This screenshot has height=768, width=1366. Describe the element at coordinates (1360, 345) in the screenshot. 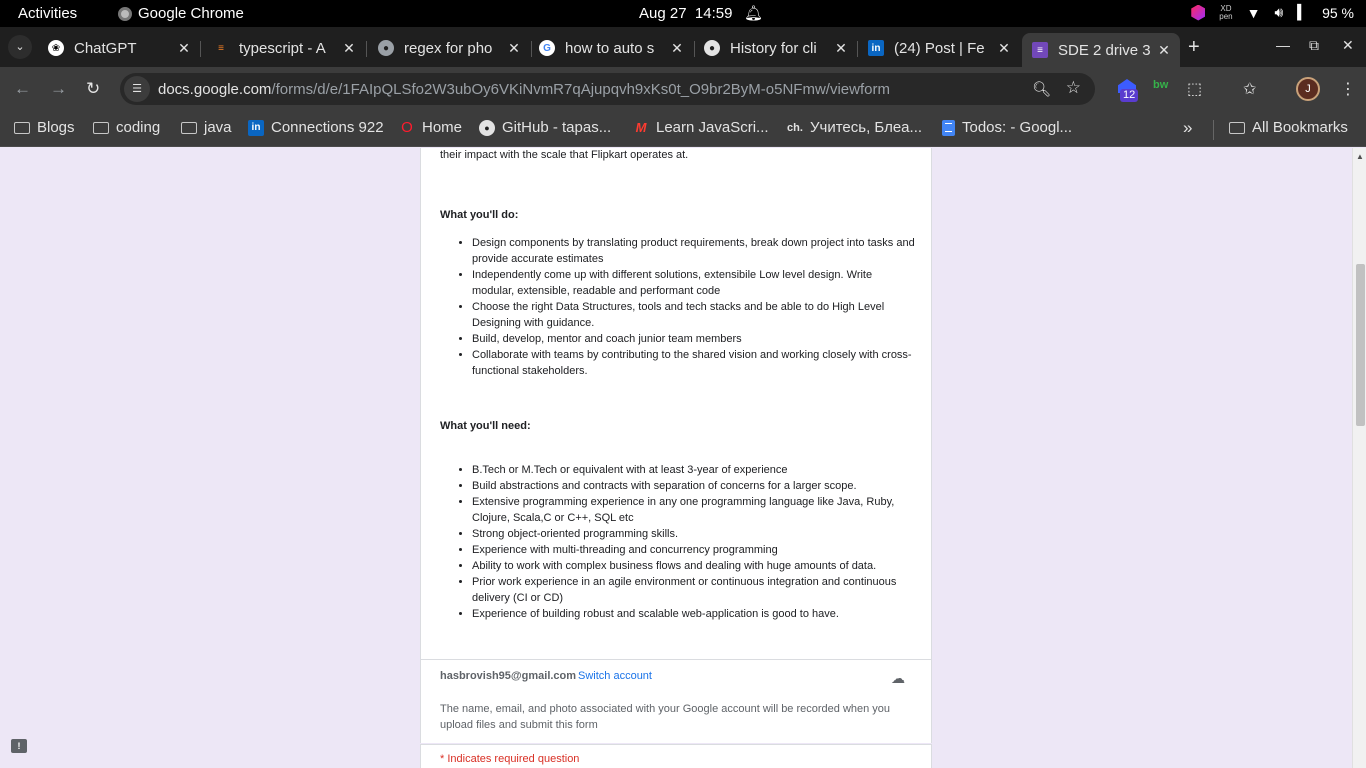

I see `scrollbar-thumb` at that location.